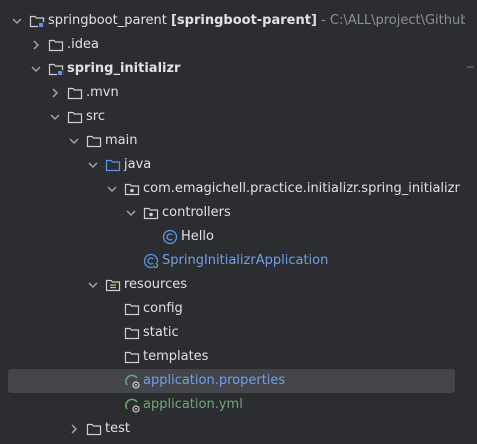 This screenshot has height=444, width=477. I want to click on tree-label-controllers: controllers, so click(196, 212).